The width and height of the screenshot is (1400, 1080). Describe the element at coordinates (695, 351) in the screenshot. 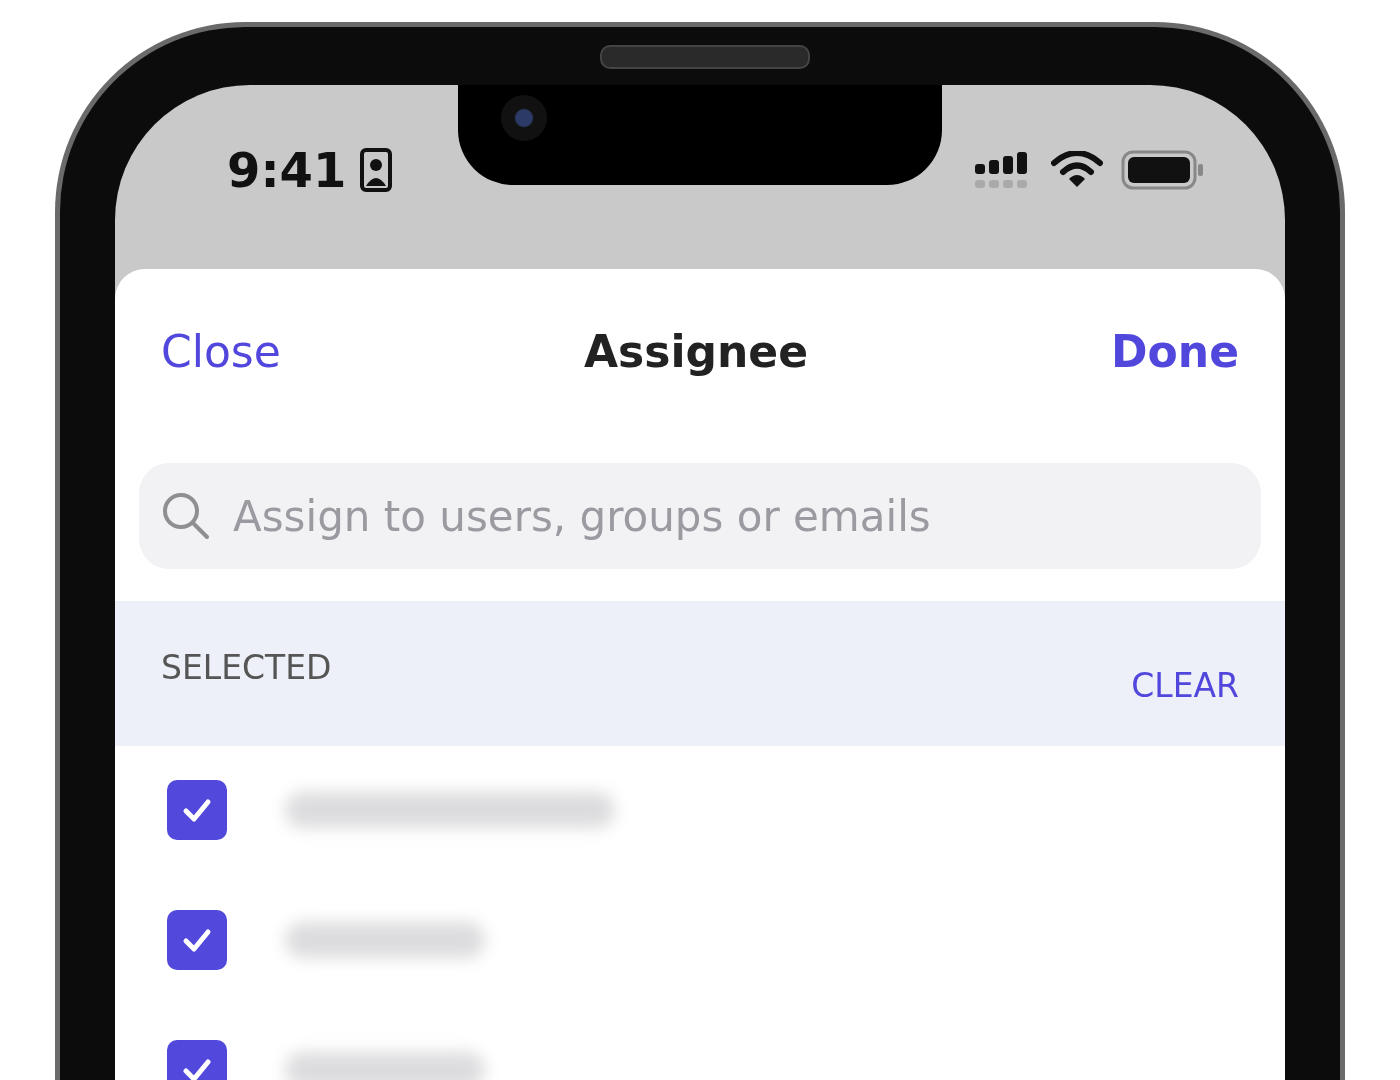

I see `sheet-title: Assignee` at that location.